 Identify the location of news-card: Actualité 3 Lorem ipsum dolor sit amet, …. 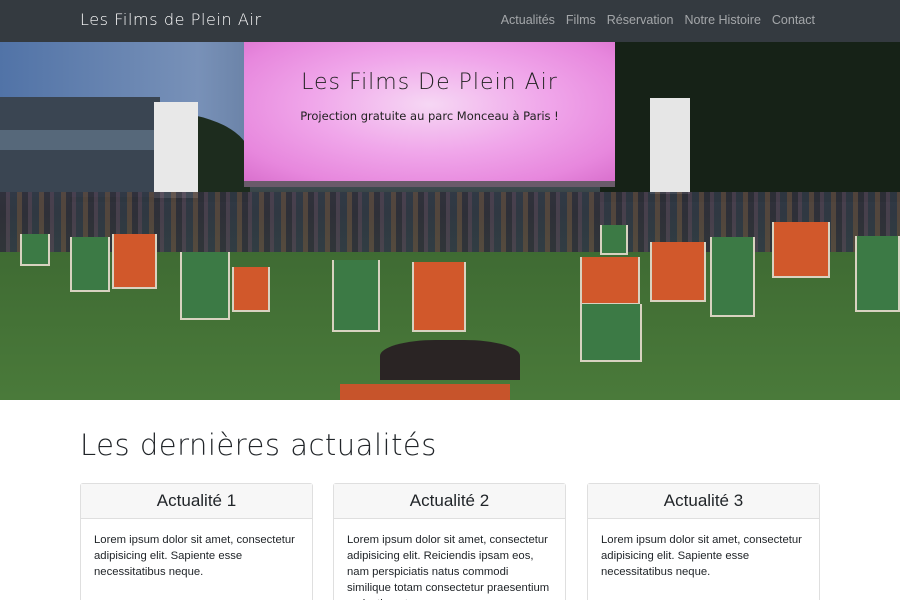
(703, 541).